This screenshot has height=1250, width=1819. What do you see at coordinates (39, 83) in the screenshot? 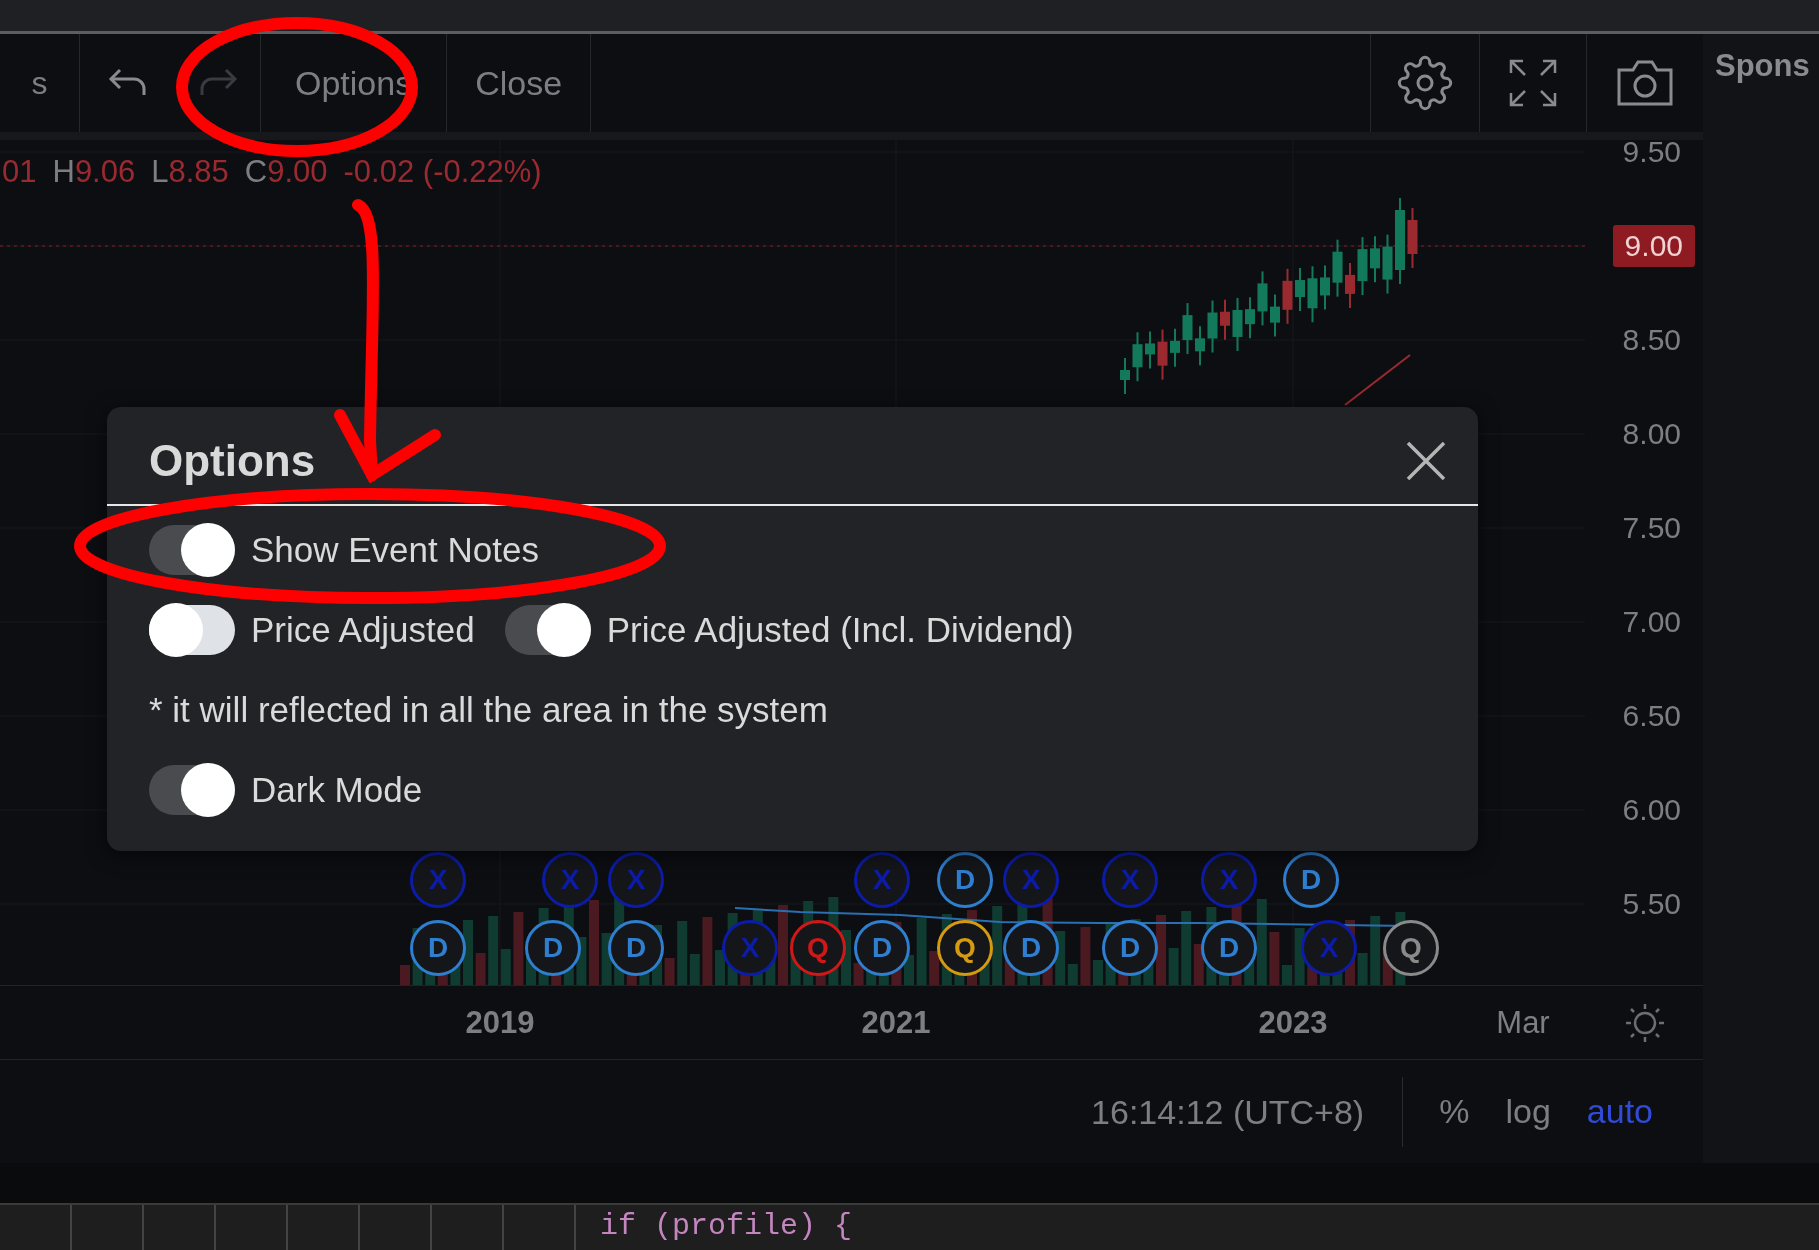
I see `toolbar-label: s` at bounding box center [39, 83].